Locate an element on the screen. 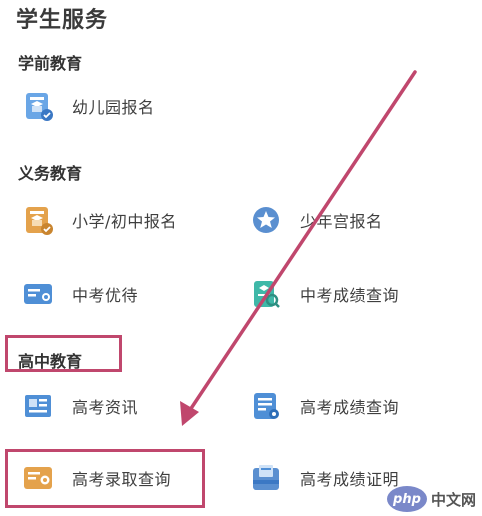 This screenshot has height=516, width=482. score-document-icon is located at coordinates (266, 406).